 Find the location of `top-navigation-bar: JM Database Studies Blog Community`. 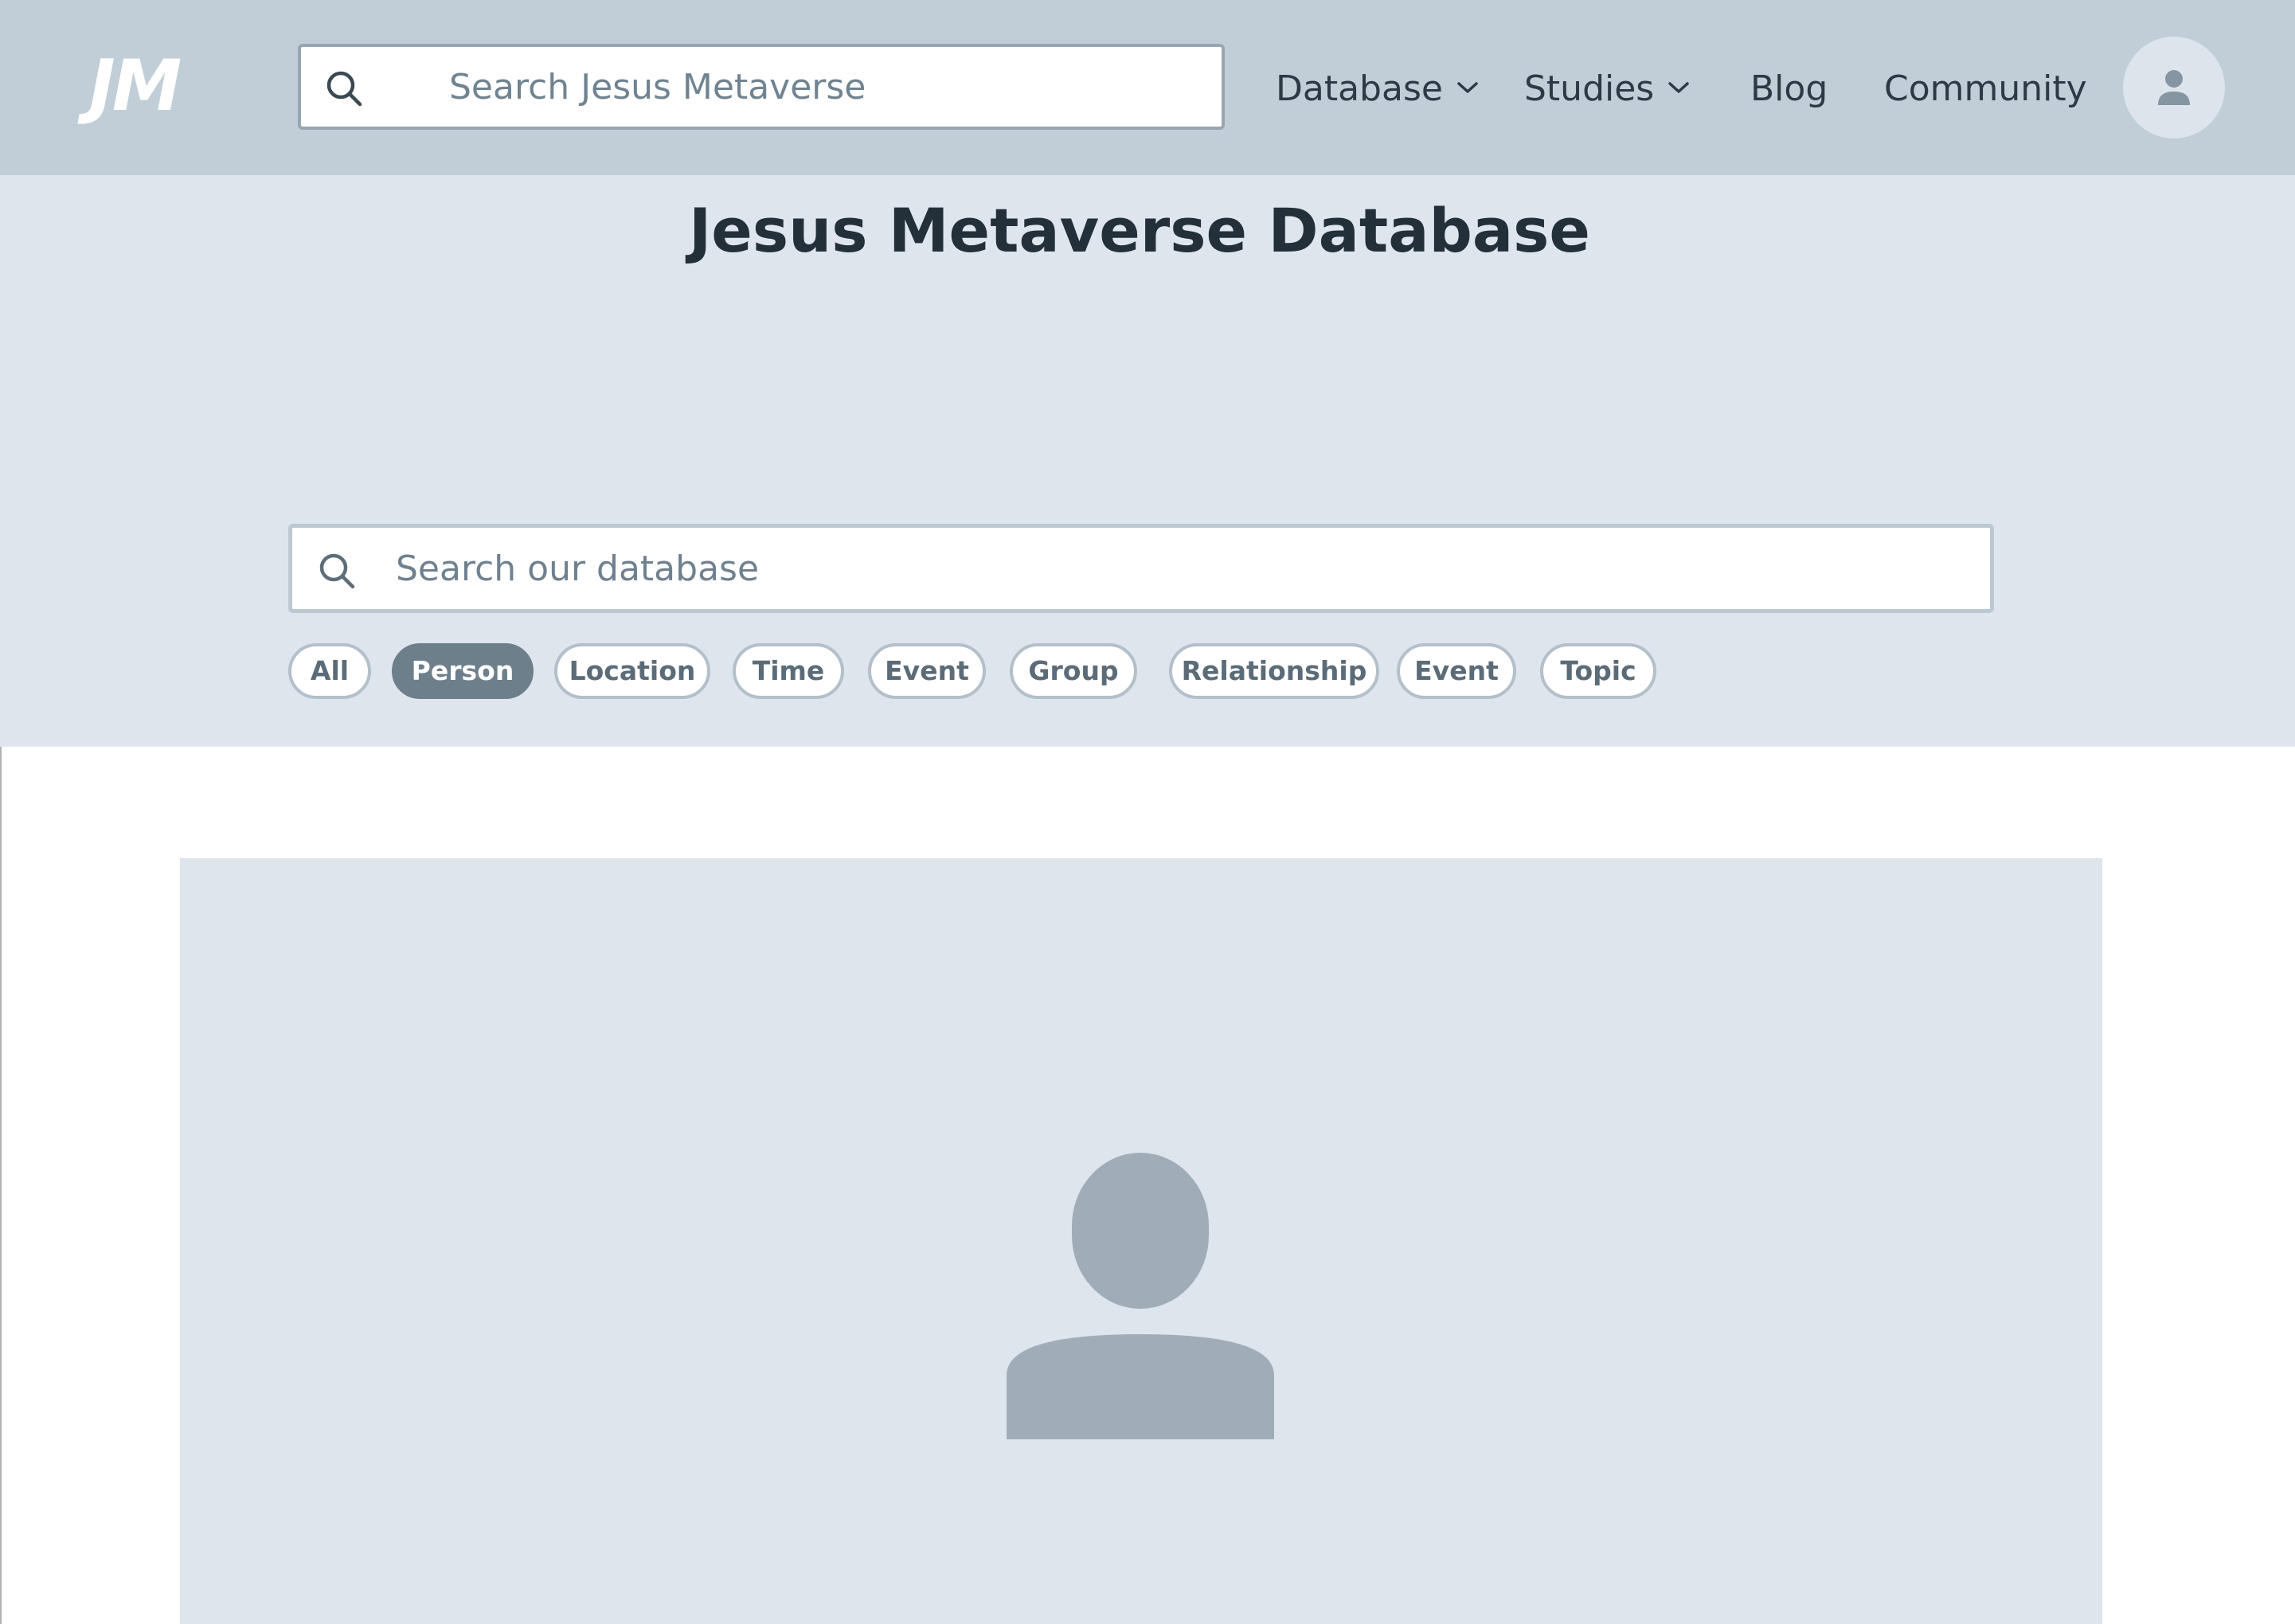

top-navigation-bar: JM Database Studies Blog Community is located at coordinates (1147, 87).